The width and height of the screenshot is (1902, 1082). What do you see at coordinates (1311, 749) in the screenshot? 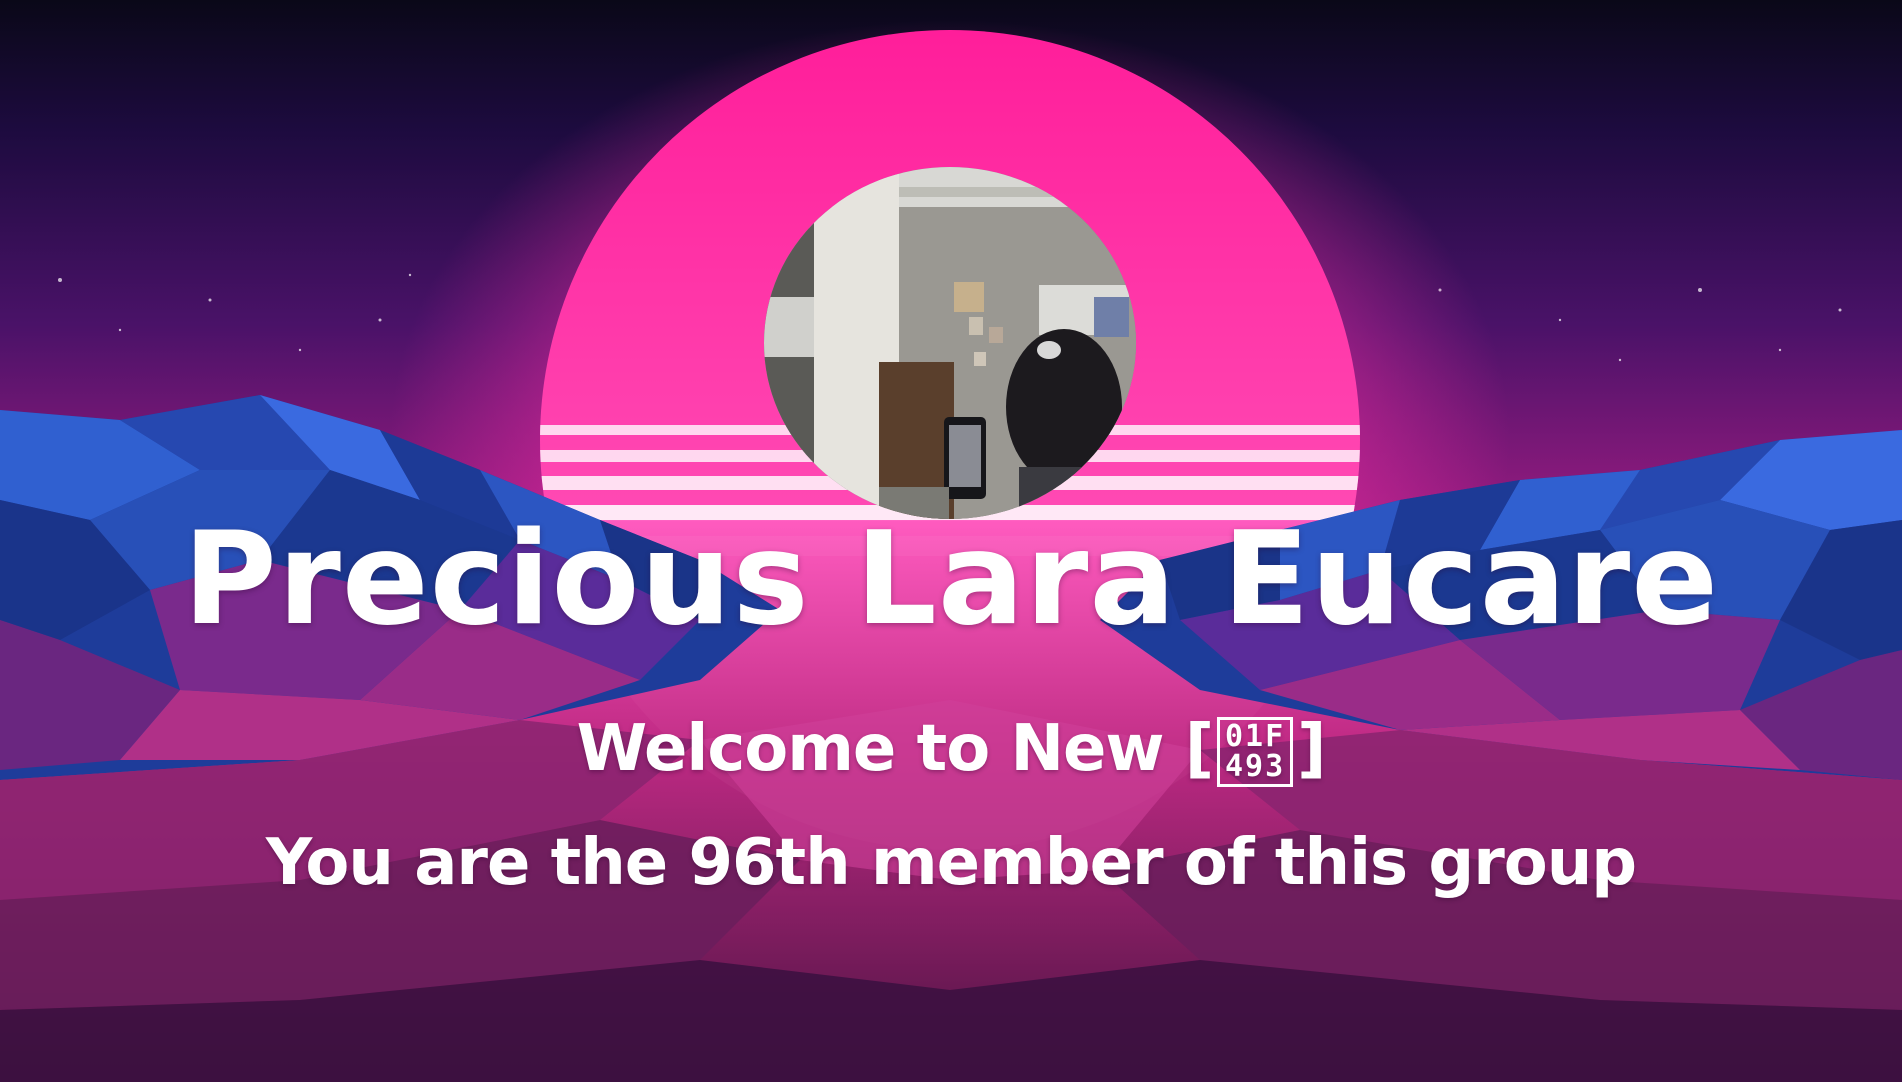
I see `welcome-bracket-close: ]` at bounding box center [1311, 749].